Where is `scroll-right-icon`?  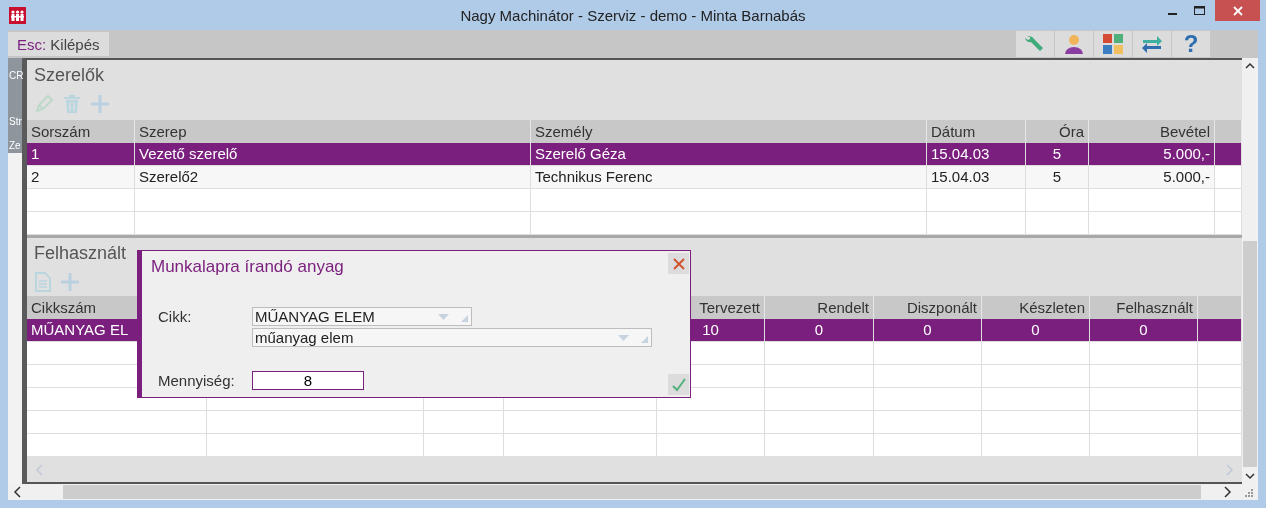
scroll-right-icon is located at coordinates (1228, 492).